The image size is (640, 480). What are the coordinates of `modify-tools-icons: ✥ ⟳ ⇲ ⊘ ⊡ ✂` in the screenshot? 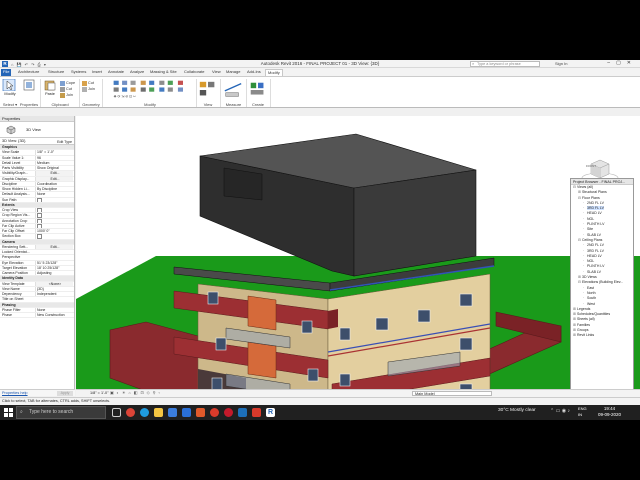 It's located at (150, 90).